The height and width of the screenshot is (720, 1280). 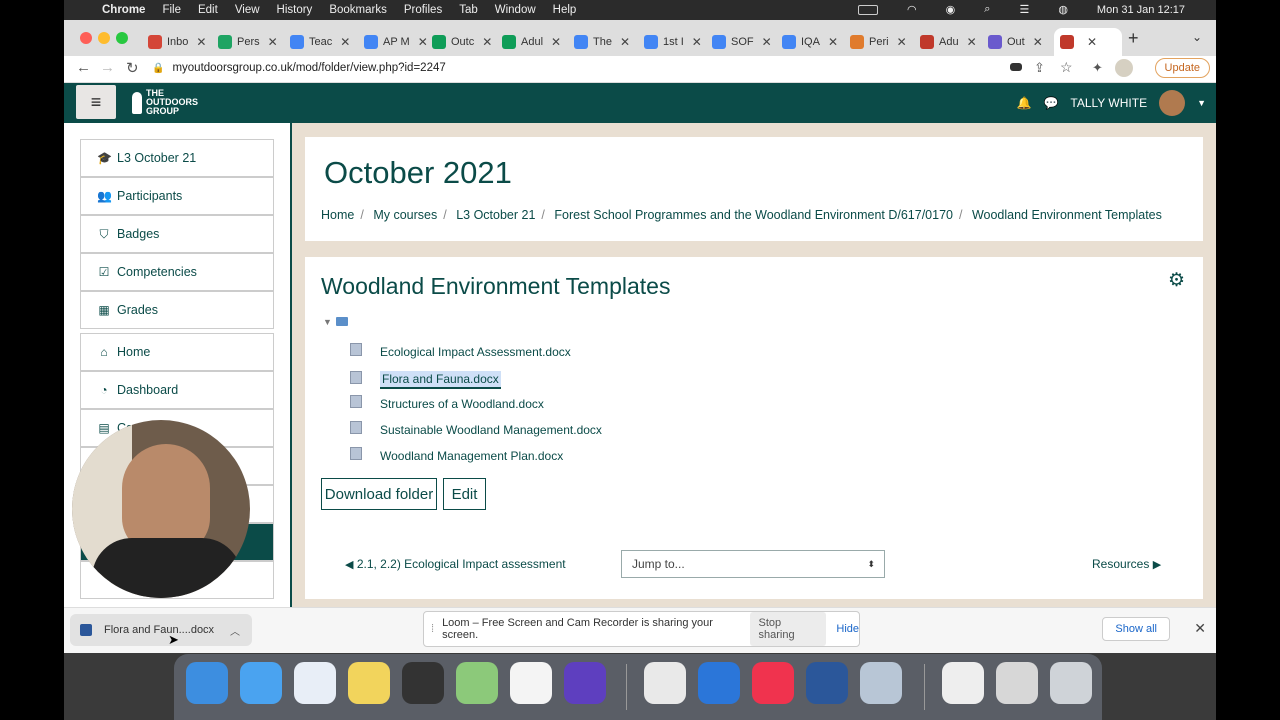 I want to click on file-row: Structures of a Woodland.docx, so click(x=447, y=402).